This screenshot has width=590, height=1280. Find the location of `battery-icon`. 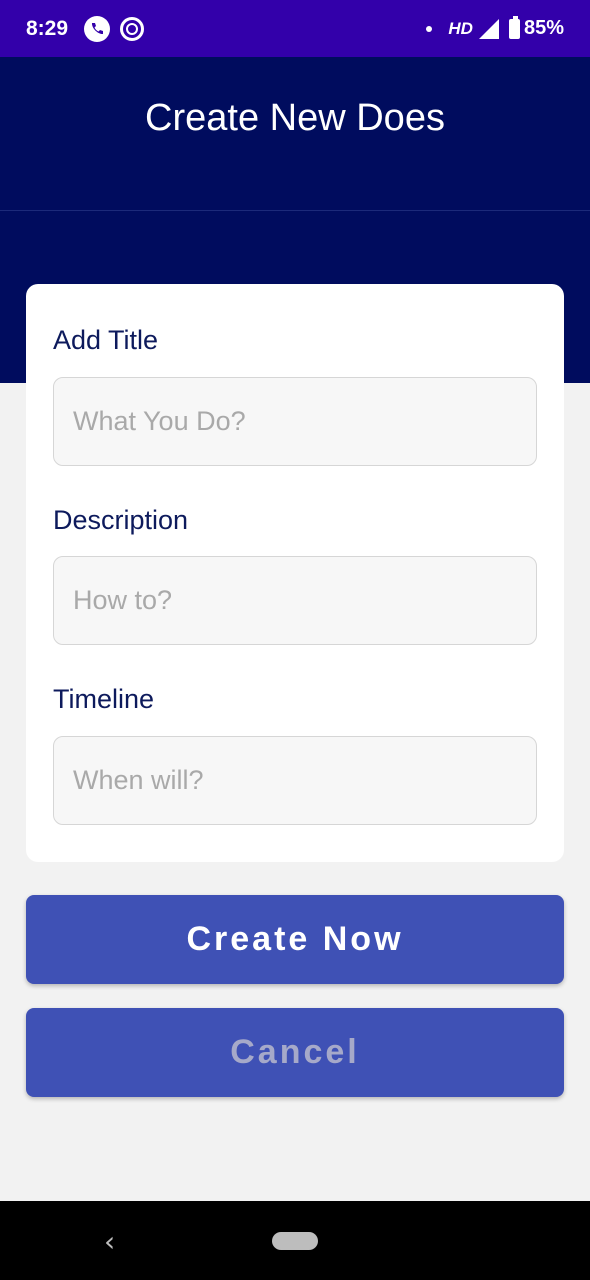

battery-icon is located at coordinates (514, 27).